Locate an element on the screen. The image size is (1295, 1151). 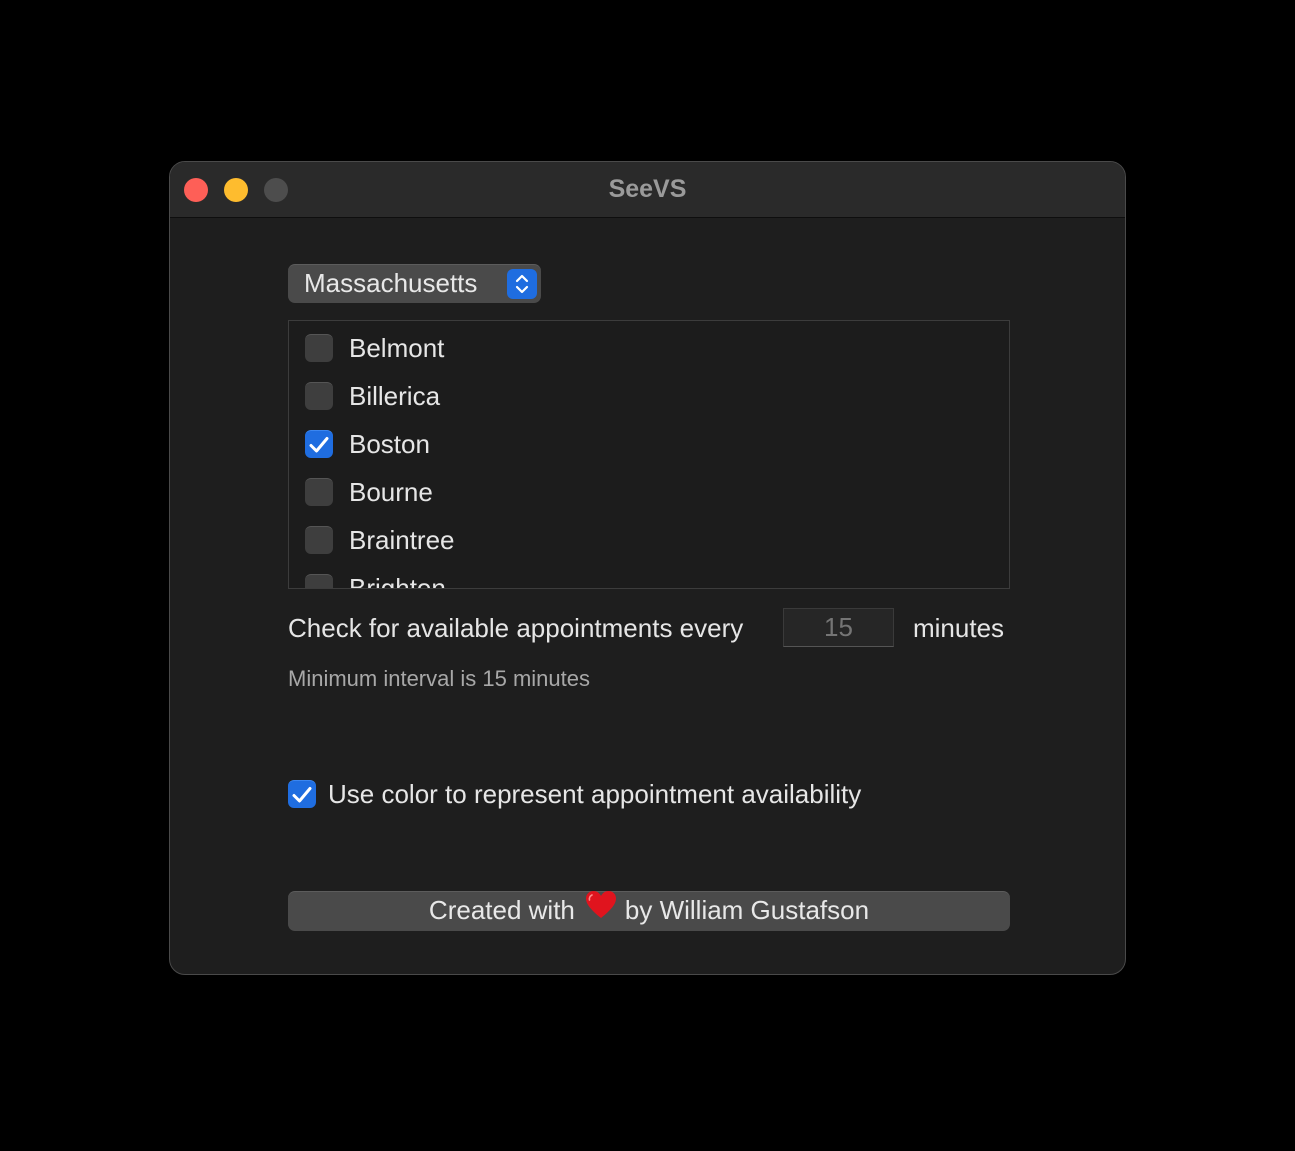
interval-unit-label: minutes is located at coordinates (959, 628).